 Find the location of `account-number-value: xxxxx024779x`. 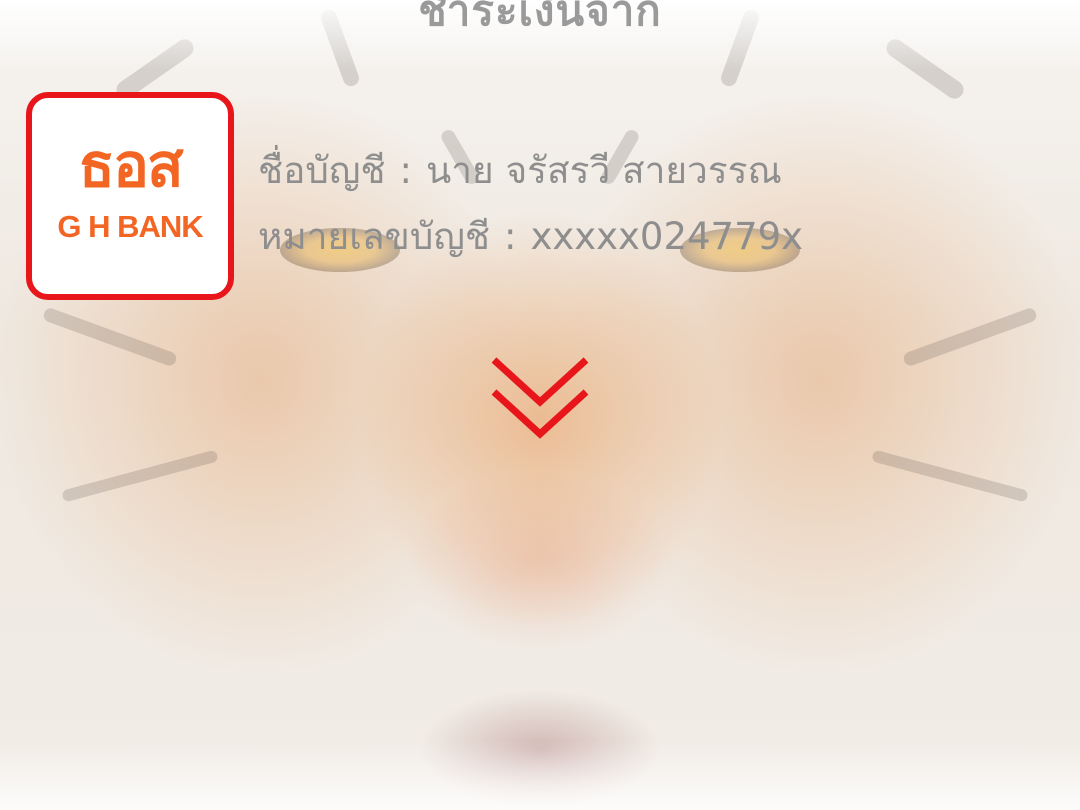

account-number-value: xxxxx024779x is located at coordinates (667, 236).